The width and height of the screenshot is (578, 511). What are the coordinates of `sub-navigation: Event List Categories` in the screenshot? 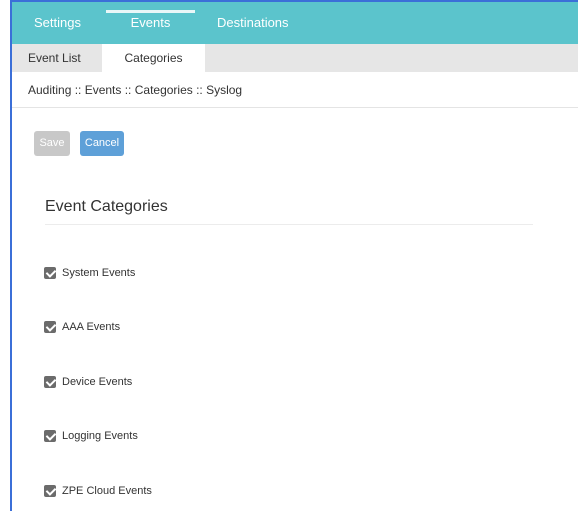 It's located at (295, 58).